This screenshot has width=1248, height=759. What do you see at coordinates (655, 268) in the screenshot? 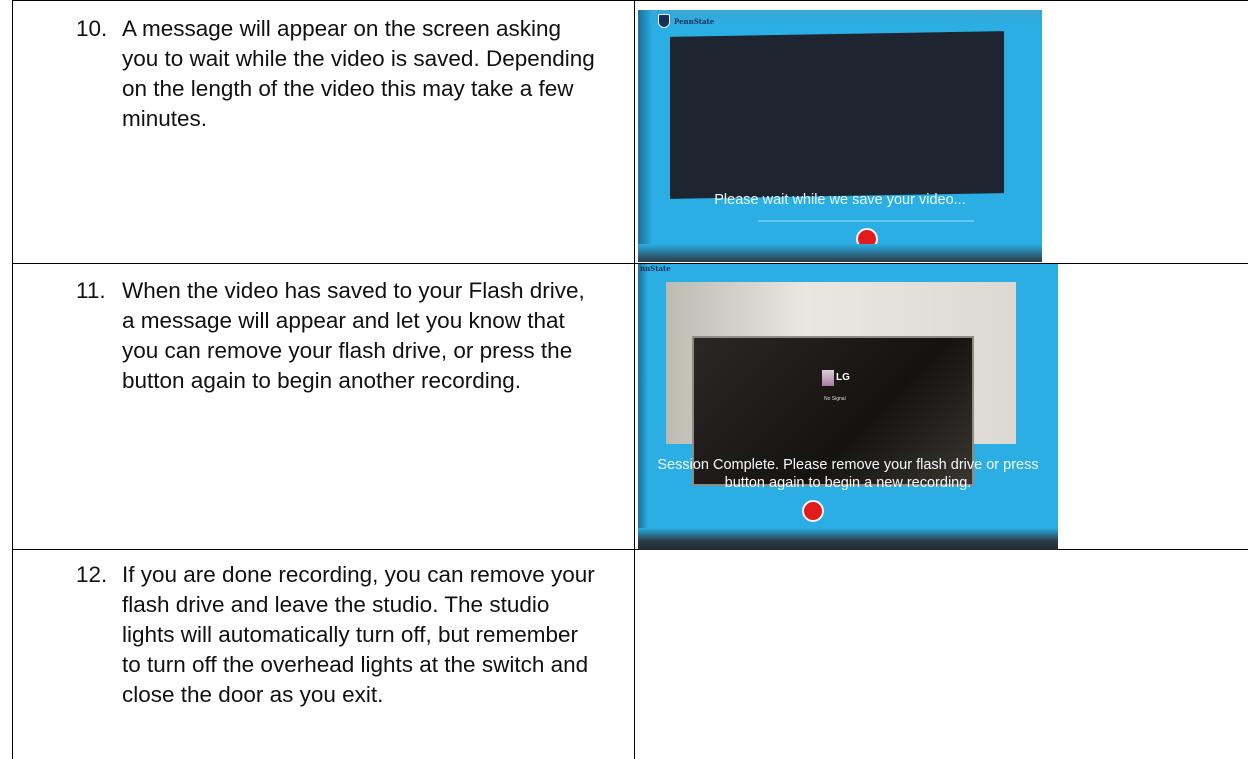
I see `logo-text: nnState` at bounding box center [655, 268].